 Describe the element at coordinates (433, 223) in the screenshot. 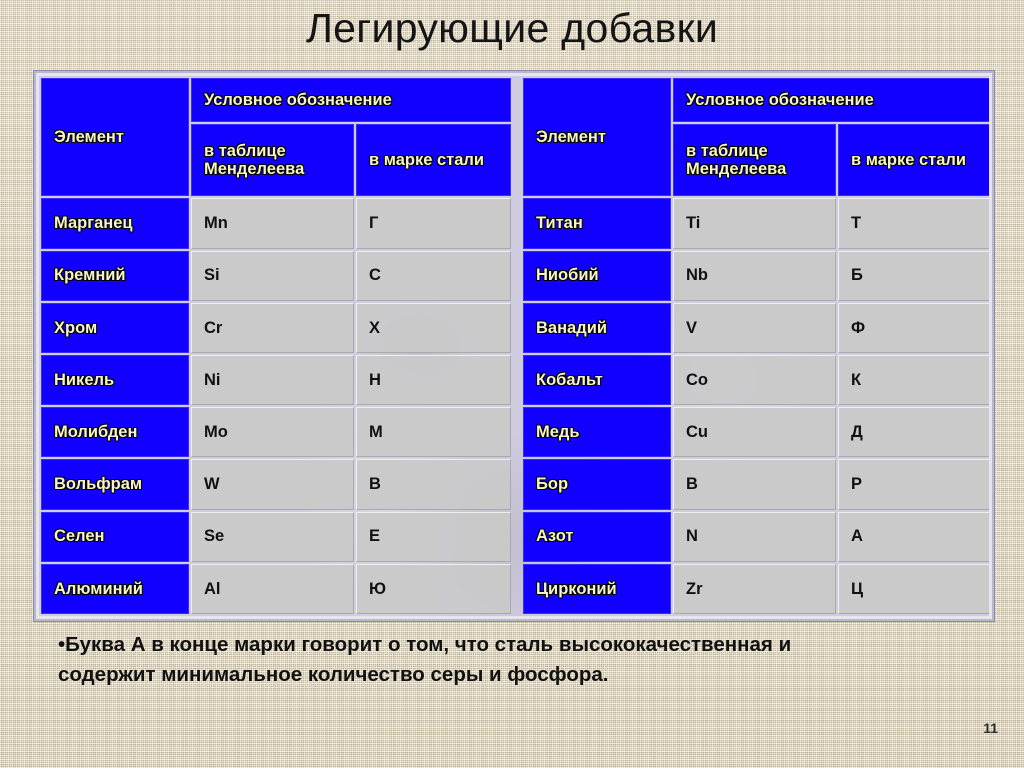

I see `element-mark-left: Г` at that location.